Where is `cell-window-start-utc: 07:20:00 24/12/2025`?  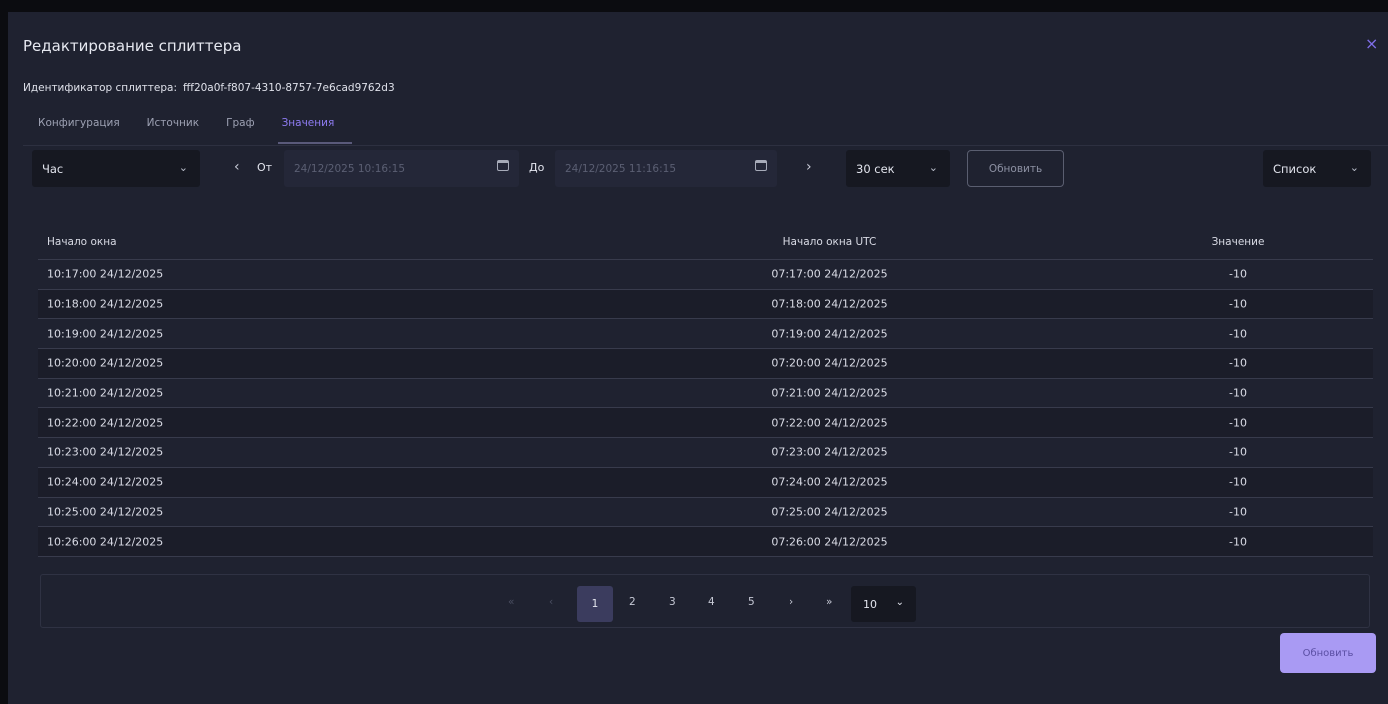 cell-window-start-utc: 07:20:00 24/12/2025 is located at coordinates (829, 363).